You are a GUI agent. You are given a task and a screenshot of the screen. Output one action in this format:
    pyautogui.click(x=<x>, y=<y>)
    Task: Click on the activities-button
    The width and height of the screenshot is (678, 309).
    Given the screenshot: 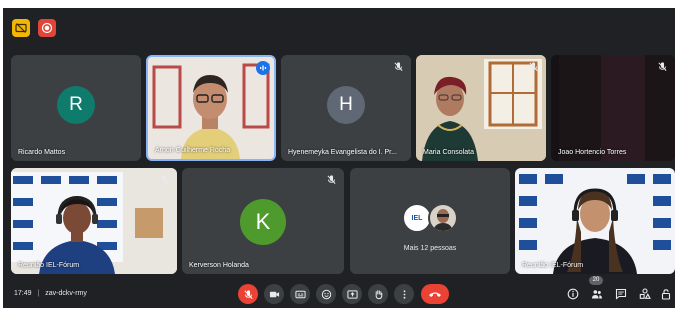 What is the action you would take?
    pyautogui.click(x=645, y=294)
    